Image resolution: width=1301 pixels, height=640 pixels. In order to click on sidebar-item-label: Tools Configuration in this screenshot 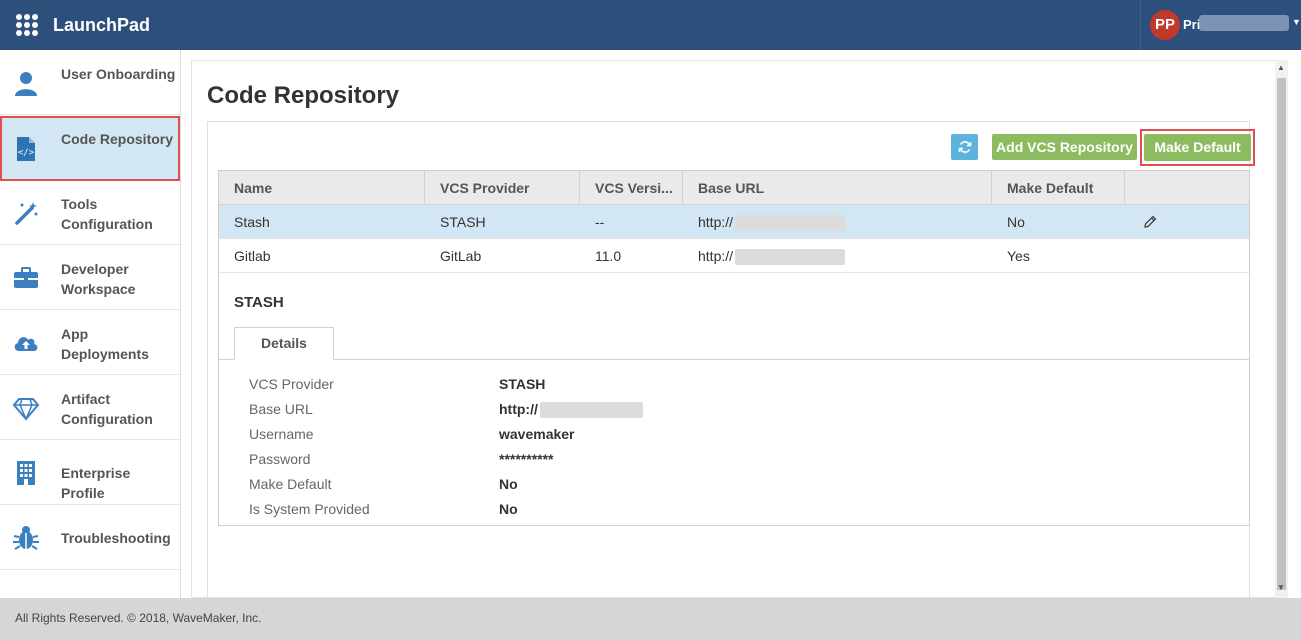, I will do `click(107, 214)`.